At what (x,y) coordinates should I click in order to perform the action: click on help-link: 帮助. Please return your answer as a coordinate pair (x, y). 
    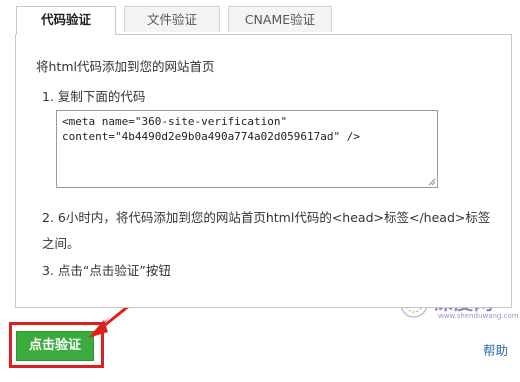
    Looking at the image, I should click on (495, 349).